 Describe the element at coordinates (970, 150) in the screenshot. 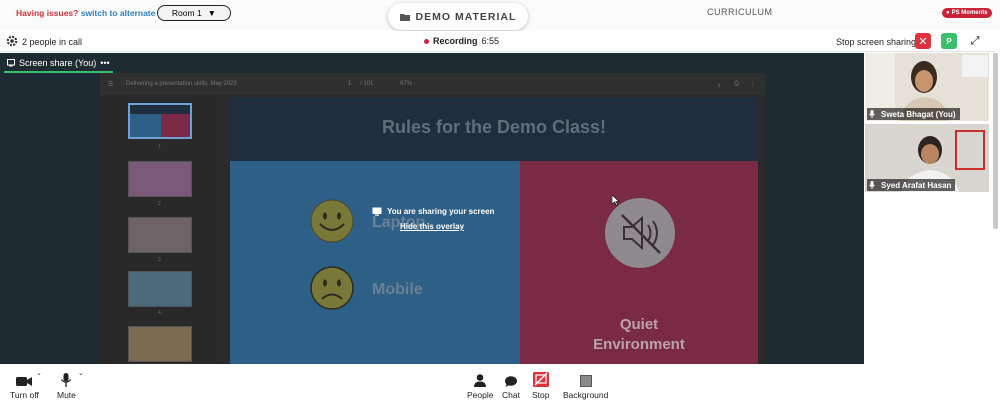

I see `background-object` at that location.